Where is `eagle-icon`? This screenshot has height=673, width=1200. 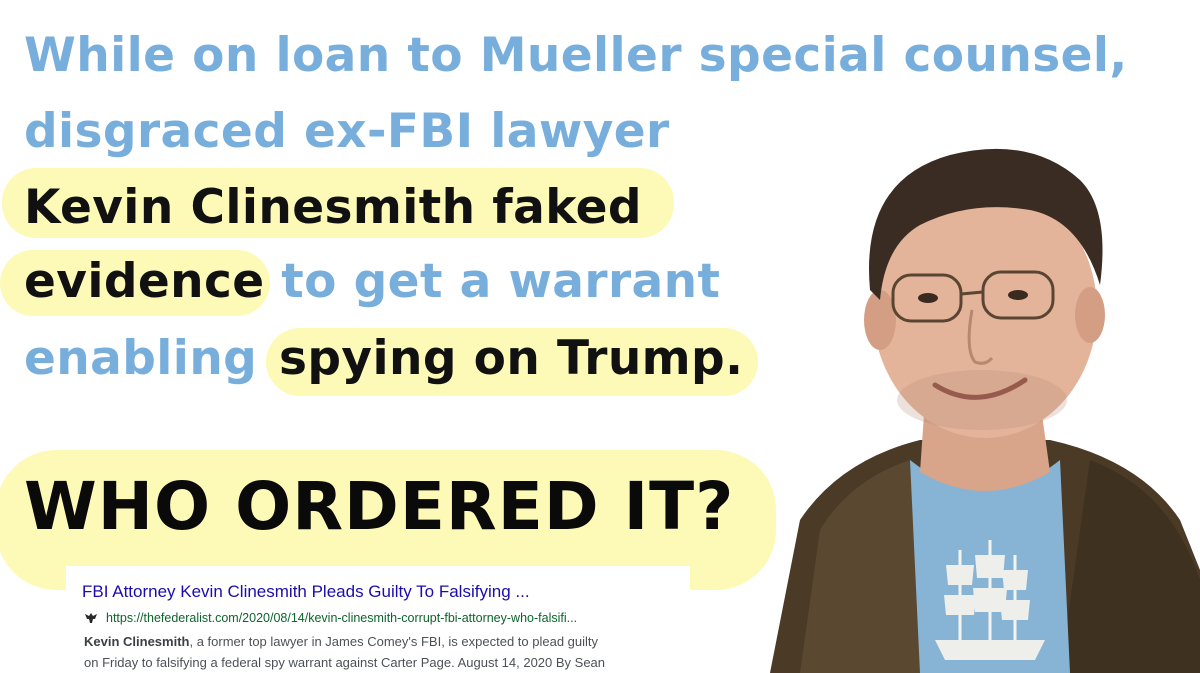
eagle-icon is located at coordinates (91, 618).